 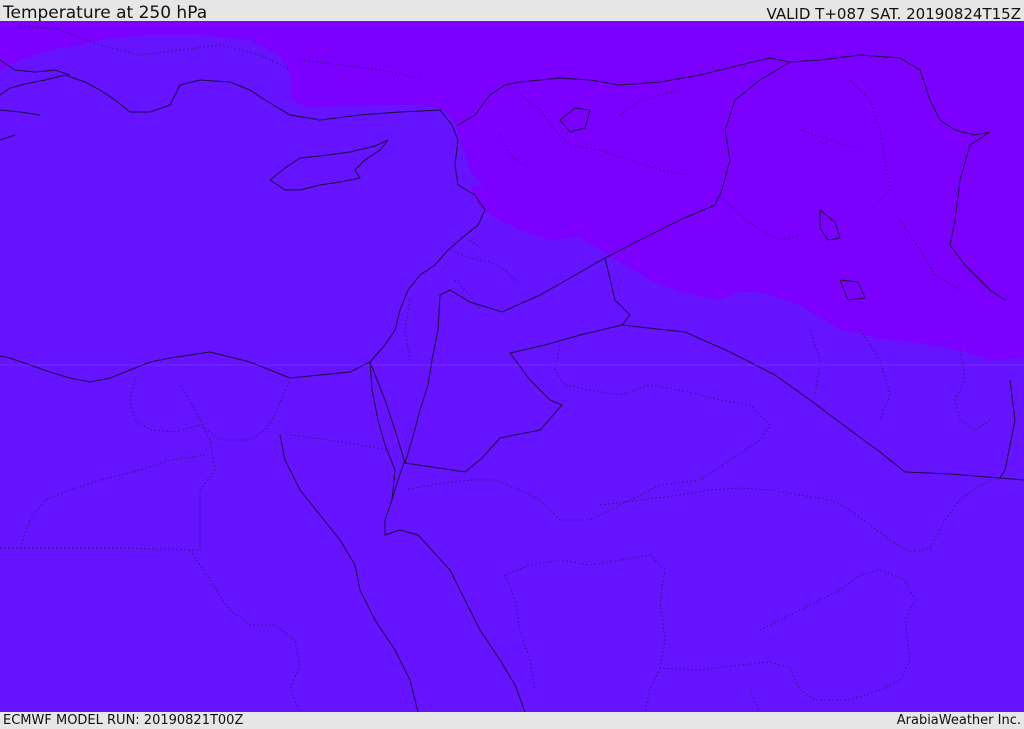 What do you see at coordinates (123, 720) in the screenshot?
I see `model-run-label: ECMWF MODEL RUN: 20190821T00Z` at bounding box center [123, 720].